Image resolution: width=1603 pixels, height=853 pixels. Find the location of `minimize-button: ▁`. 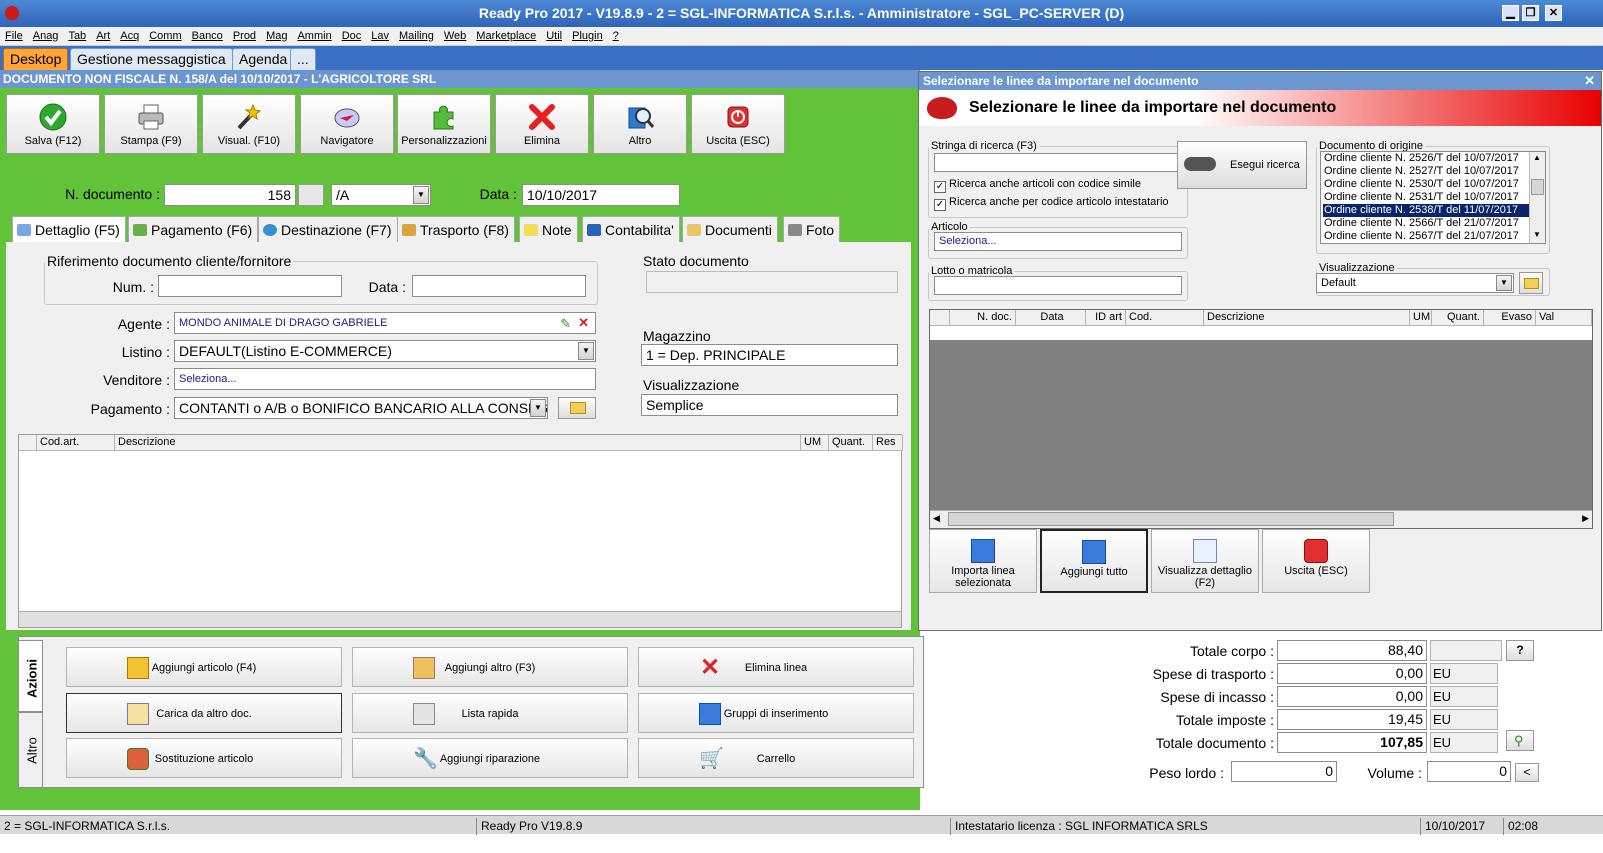

minimize-button: ▁ is located at coordinates (1510, 13).